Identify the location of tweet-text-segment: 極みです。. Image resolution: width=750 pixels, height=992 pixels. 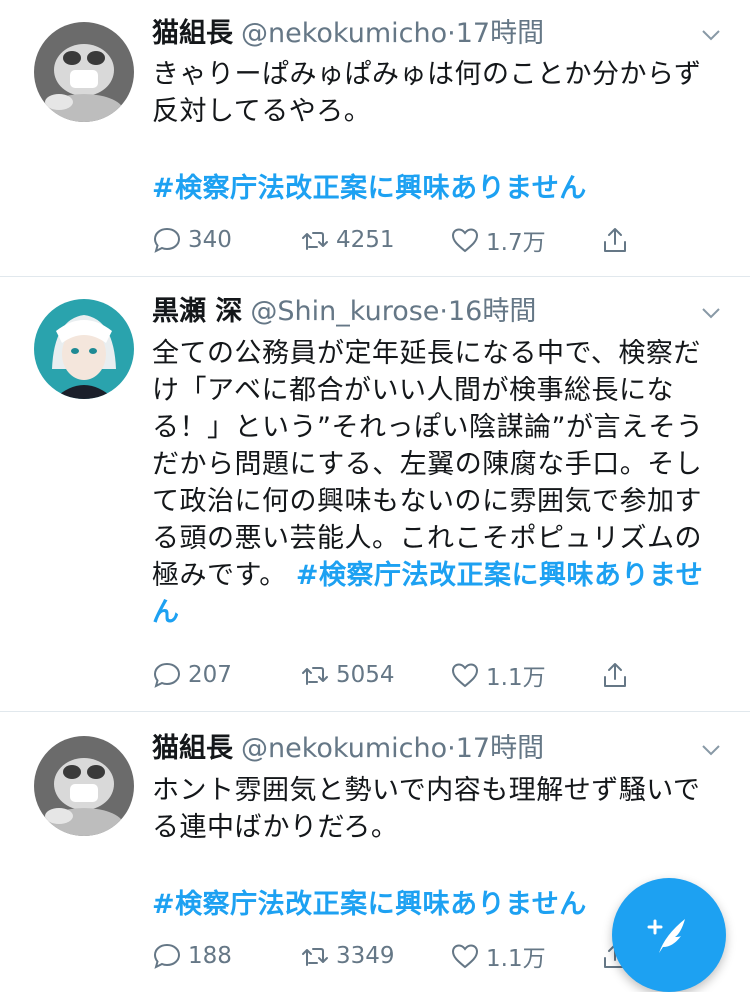
(219, 575).